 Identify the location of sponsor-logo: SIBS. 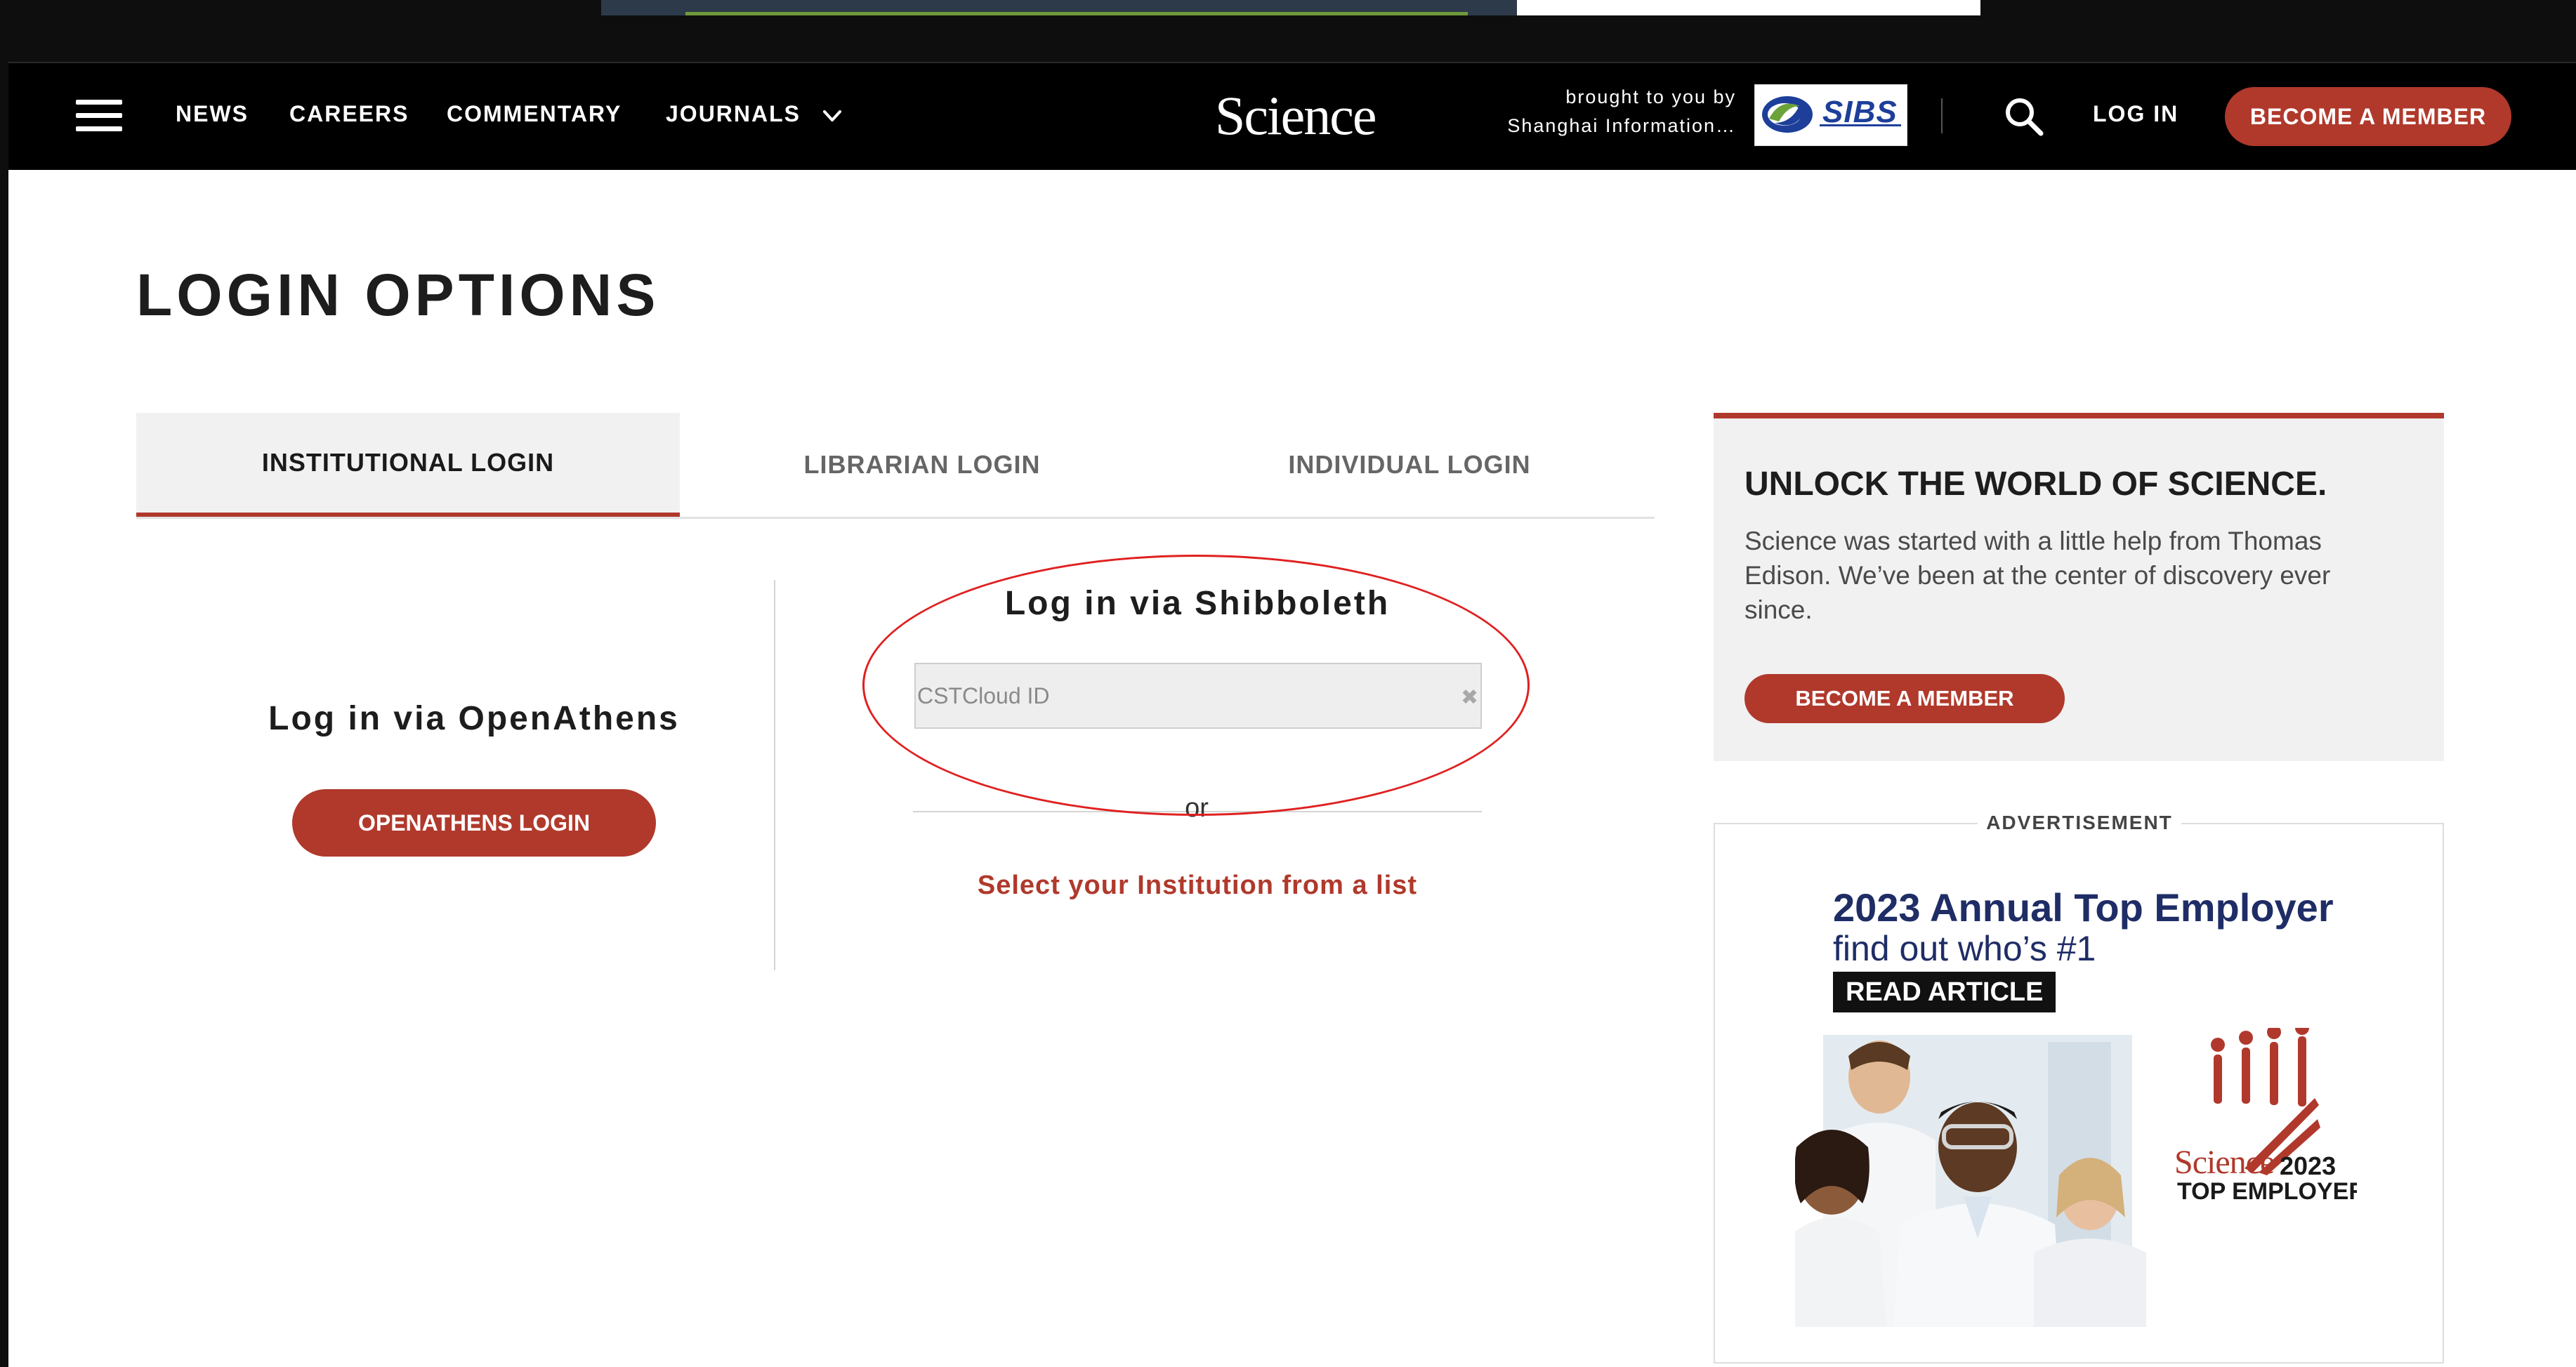
(1830, 115).